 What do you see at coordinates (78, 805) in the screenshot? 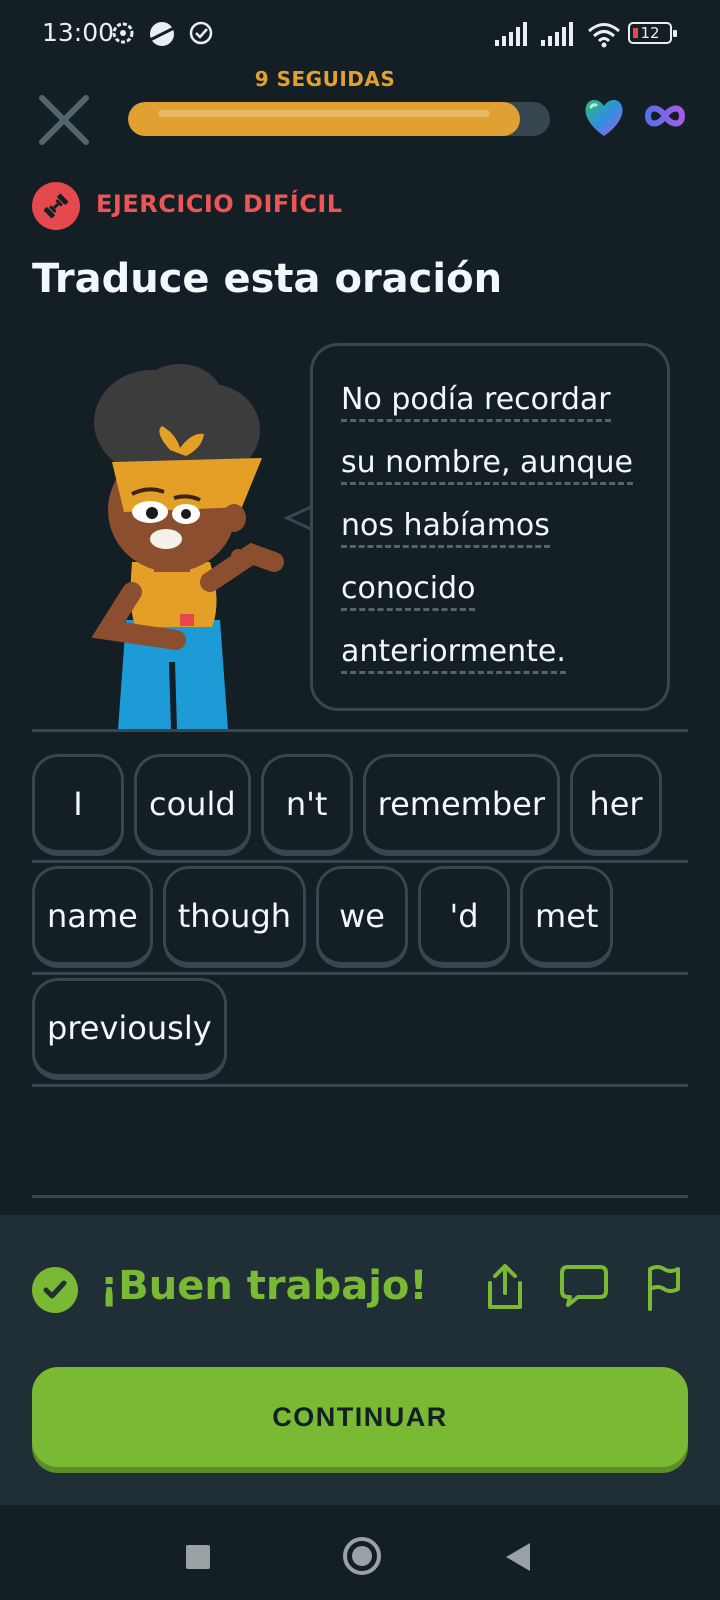
I see `word-chip: I` at bounding box center [78, 805].